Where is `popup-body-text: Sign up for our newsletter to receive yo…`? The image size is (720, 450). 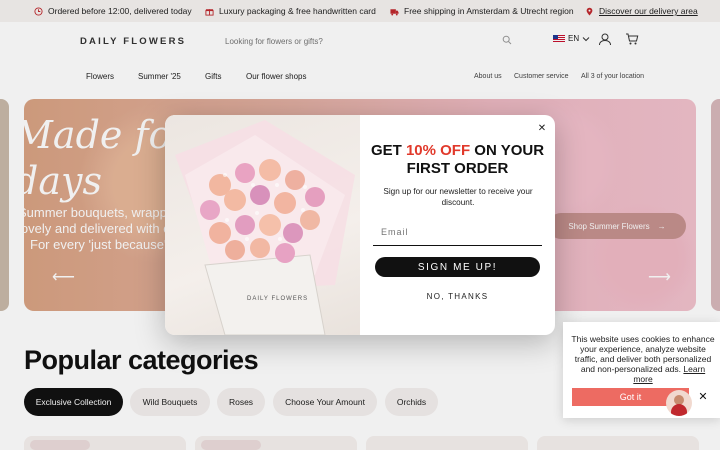 popup-body-text: Sign up for our newsletter to receive yo… is located at coordinates (458, 197).